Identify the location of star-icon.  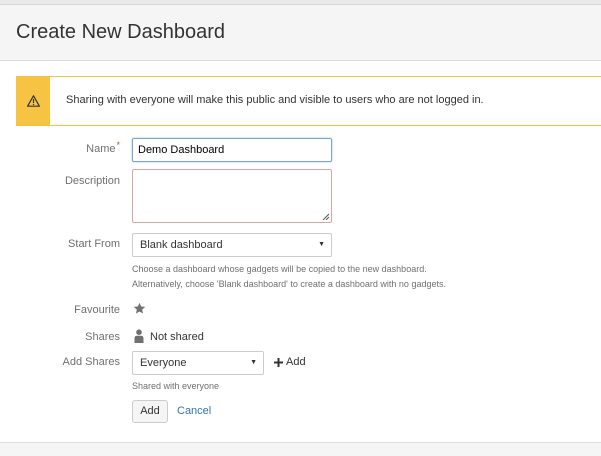
(139, 308).